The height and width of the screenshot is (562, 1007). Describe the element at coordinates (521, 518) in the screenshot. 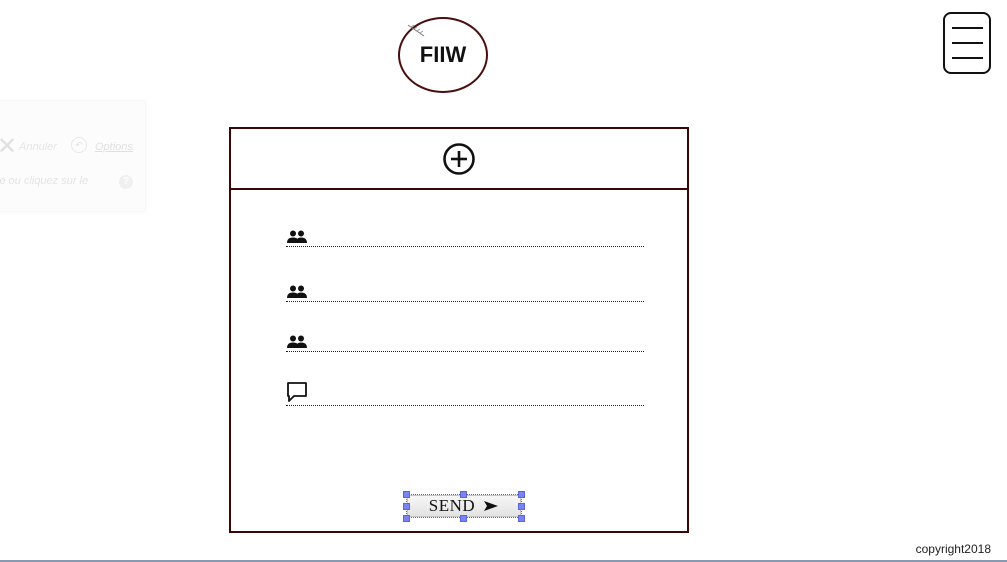

I see `resize-handle-br` at that location.